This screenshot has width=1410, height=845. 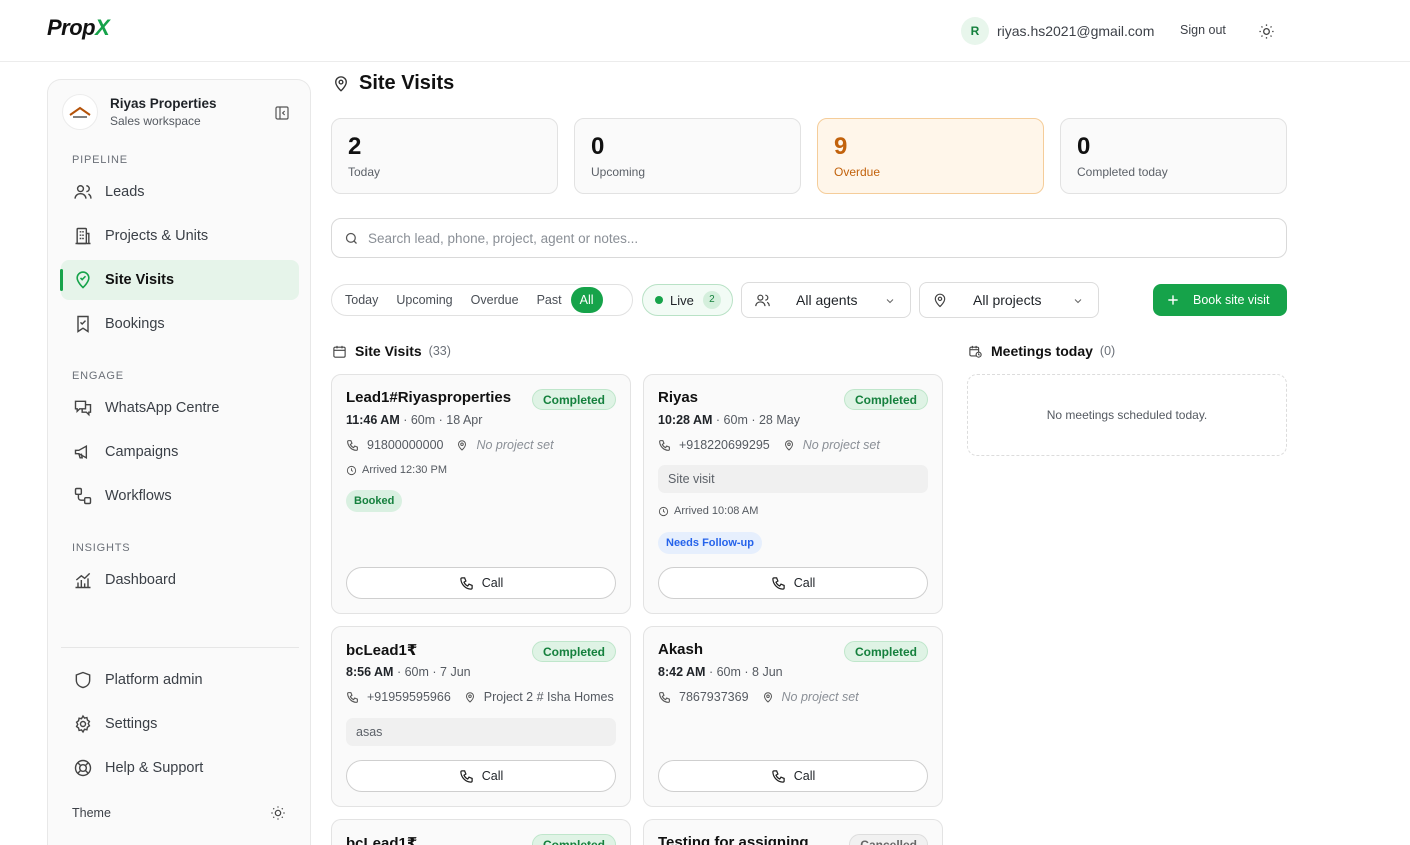 What do you see at coordinates (439, 351) in the screenshot?
I see `list-count: (33)` at bounding box center [439, 351].